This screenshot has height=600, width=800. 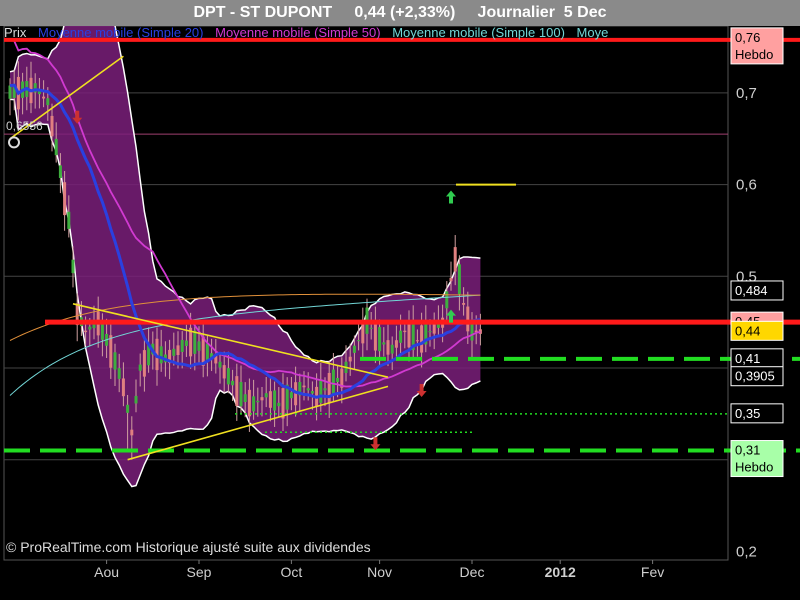 What do you see at coordinates (747, 330) in the screenshot?
I see `price-label-text: 0,44` at bounding box center [747, 330].